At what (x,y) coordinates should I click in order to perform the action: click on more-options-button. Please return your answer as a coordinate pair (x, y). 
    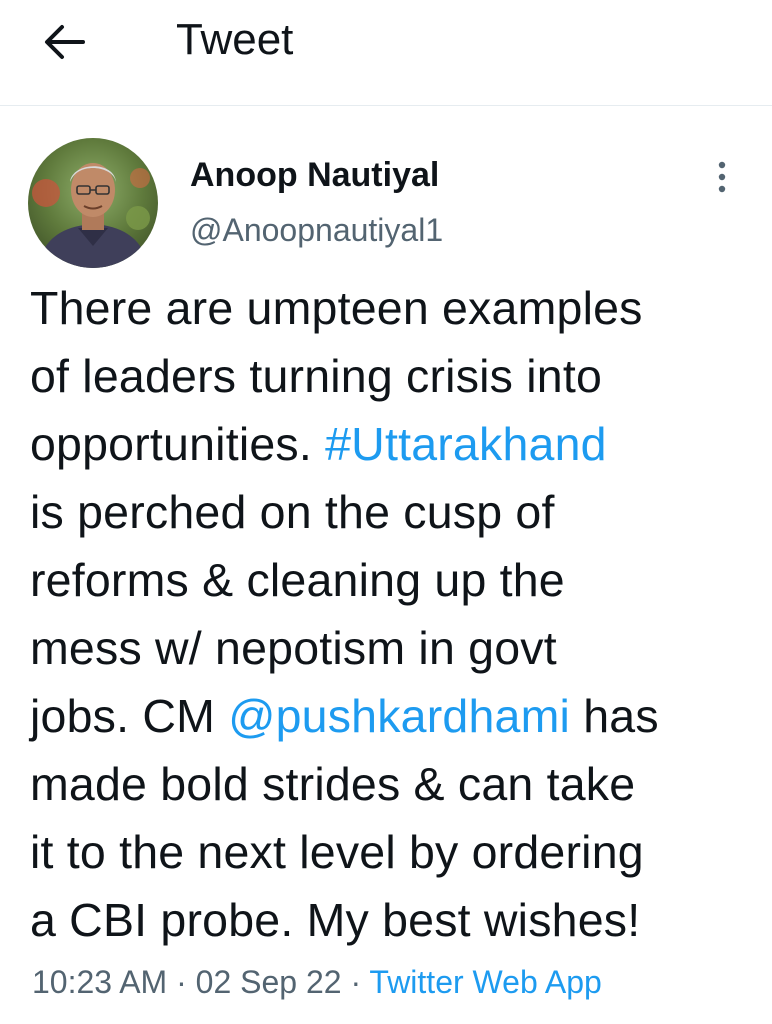
    Looking at the image, I should click on (722, 177).